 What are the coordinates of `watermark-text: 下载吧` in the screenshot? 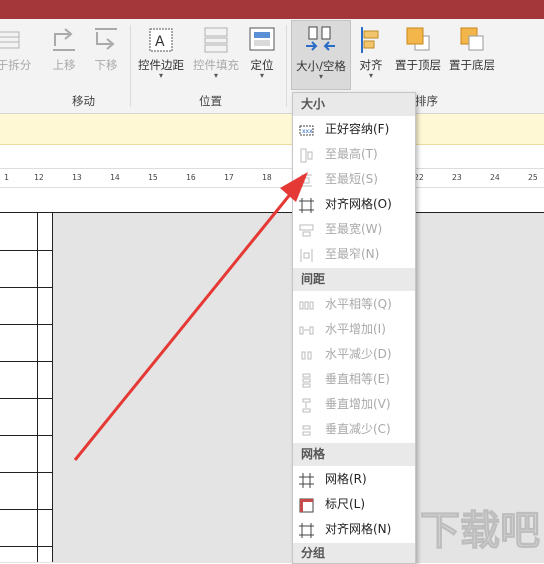 It's located at (480, 531).